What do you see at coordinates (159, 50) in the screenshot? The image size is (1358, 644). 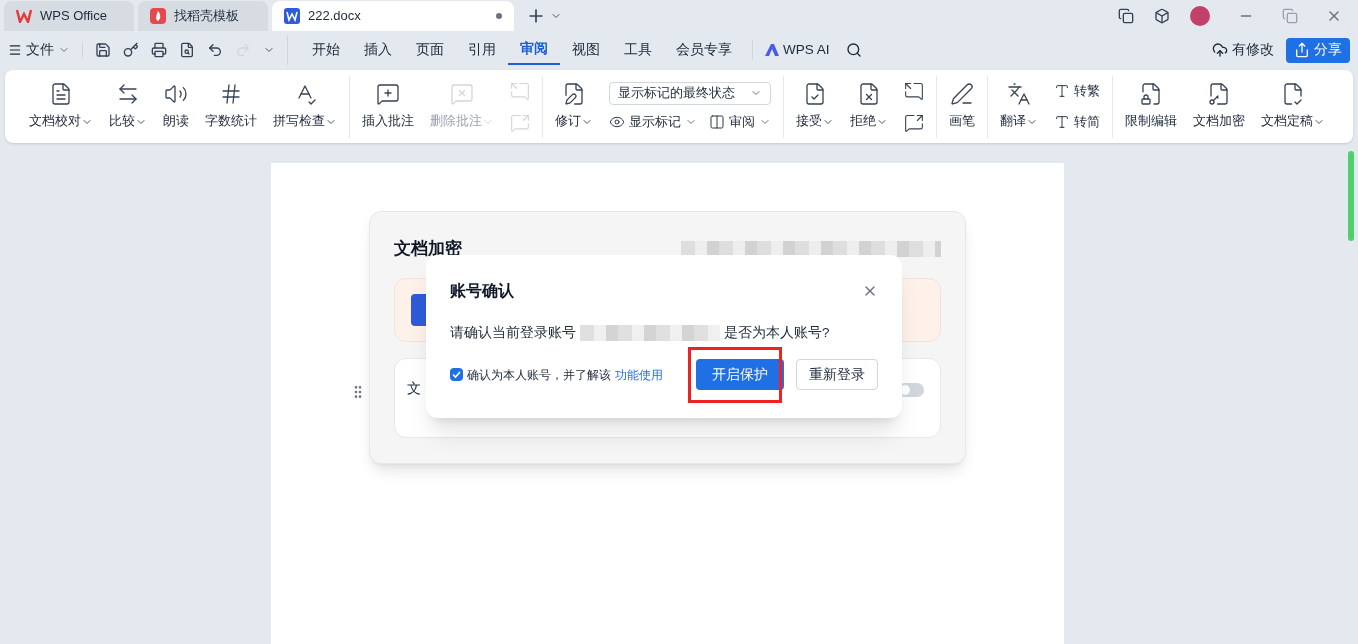 I see `print-icon` at bounding box center [159, 50].